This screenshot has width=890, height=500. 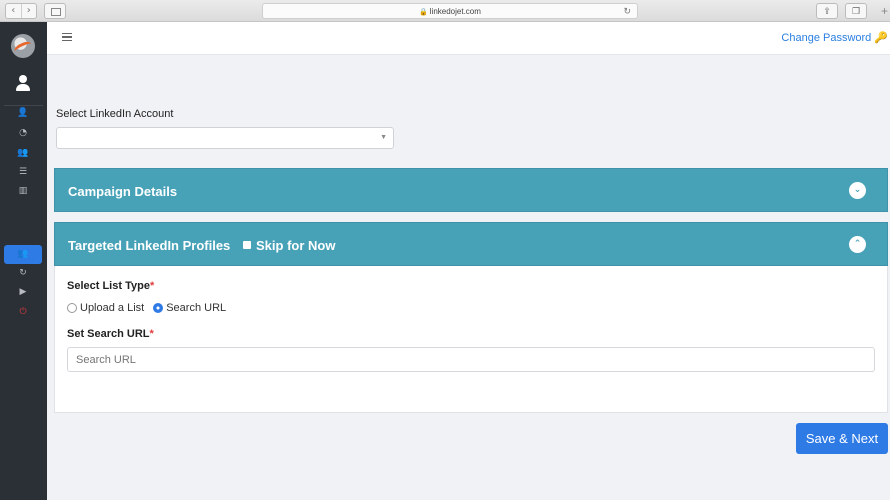 I want to click on change-password-link: Change Password 🔑, so click(x=834, y=37).